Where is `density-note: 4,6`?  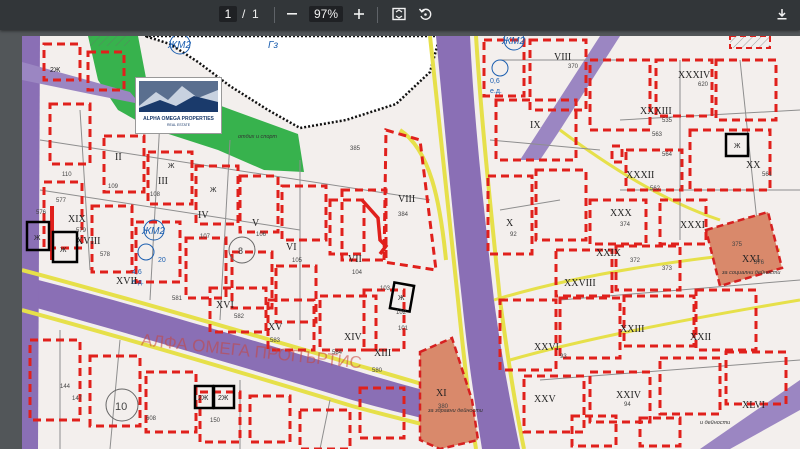
density-note: 4,6 is located at coordinates (137, 272).